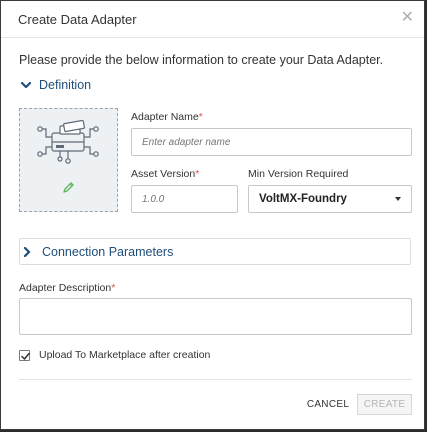 This screenshot has height=432, width=427. Describe the element at coordinates (398, 199) in the screenshot. I see `caret-down-icon` at that location.